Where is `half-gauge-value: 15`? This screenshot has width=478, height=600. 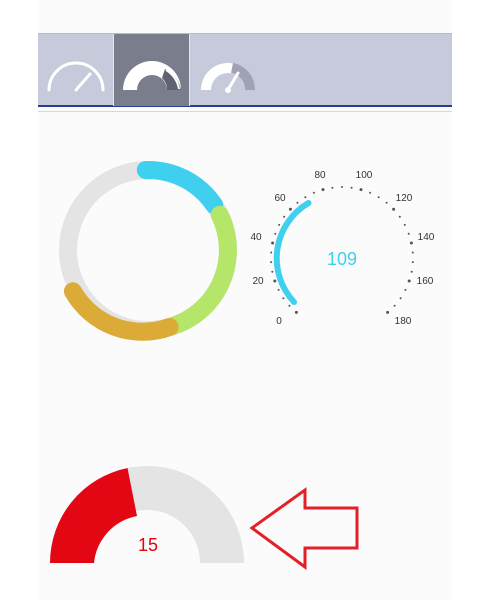
half-gauge-value: 15 is located at coordinates (148, 545).